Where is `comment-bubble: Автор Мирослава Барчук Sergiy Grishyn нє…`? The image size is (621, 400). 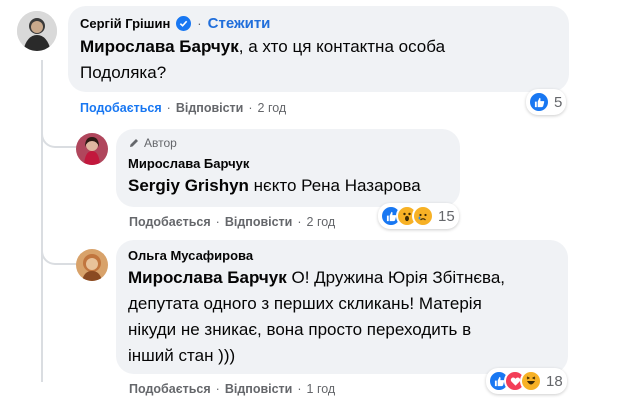
comment-bubble: Автор Мирослава Барчук Sergiy Grishyn нє… is located at coordinates (288, 168).